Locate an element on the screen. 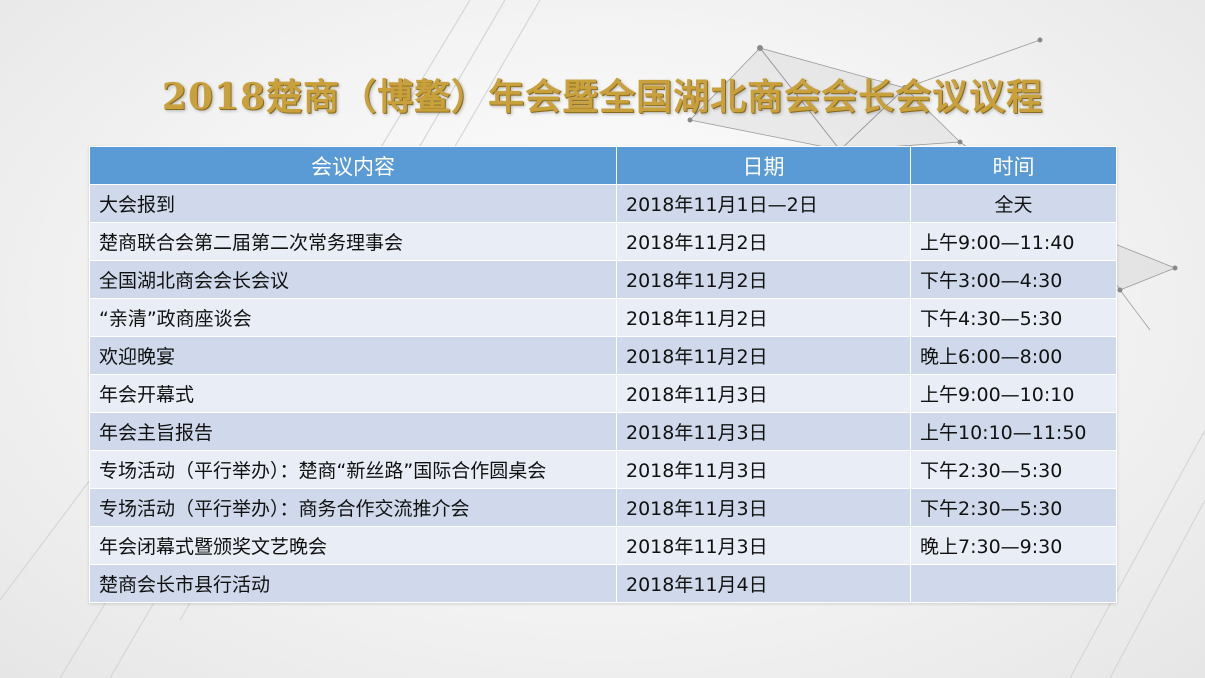 This screenshot has height=678, width=1205. table-row: 年会闭幕式暨颁奖文艺晚会 2018年11月3日 晚上7:30—9:30 is located at coordinates (603, 545).